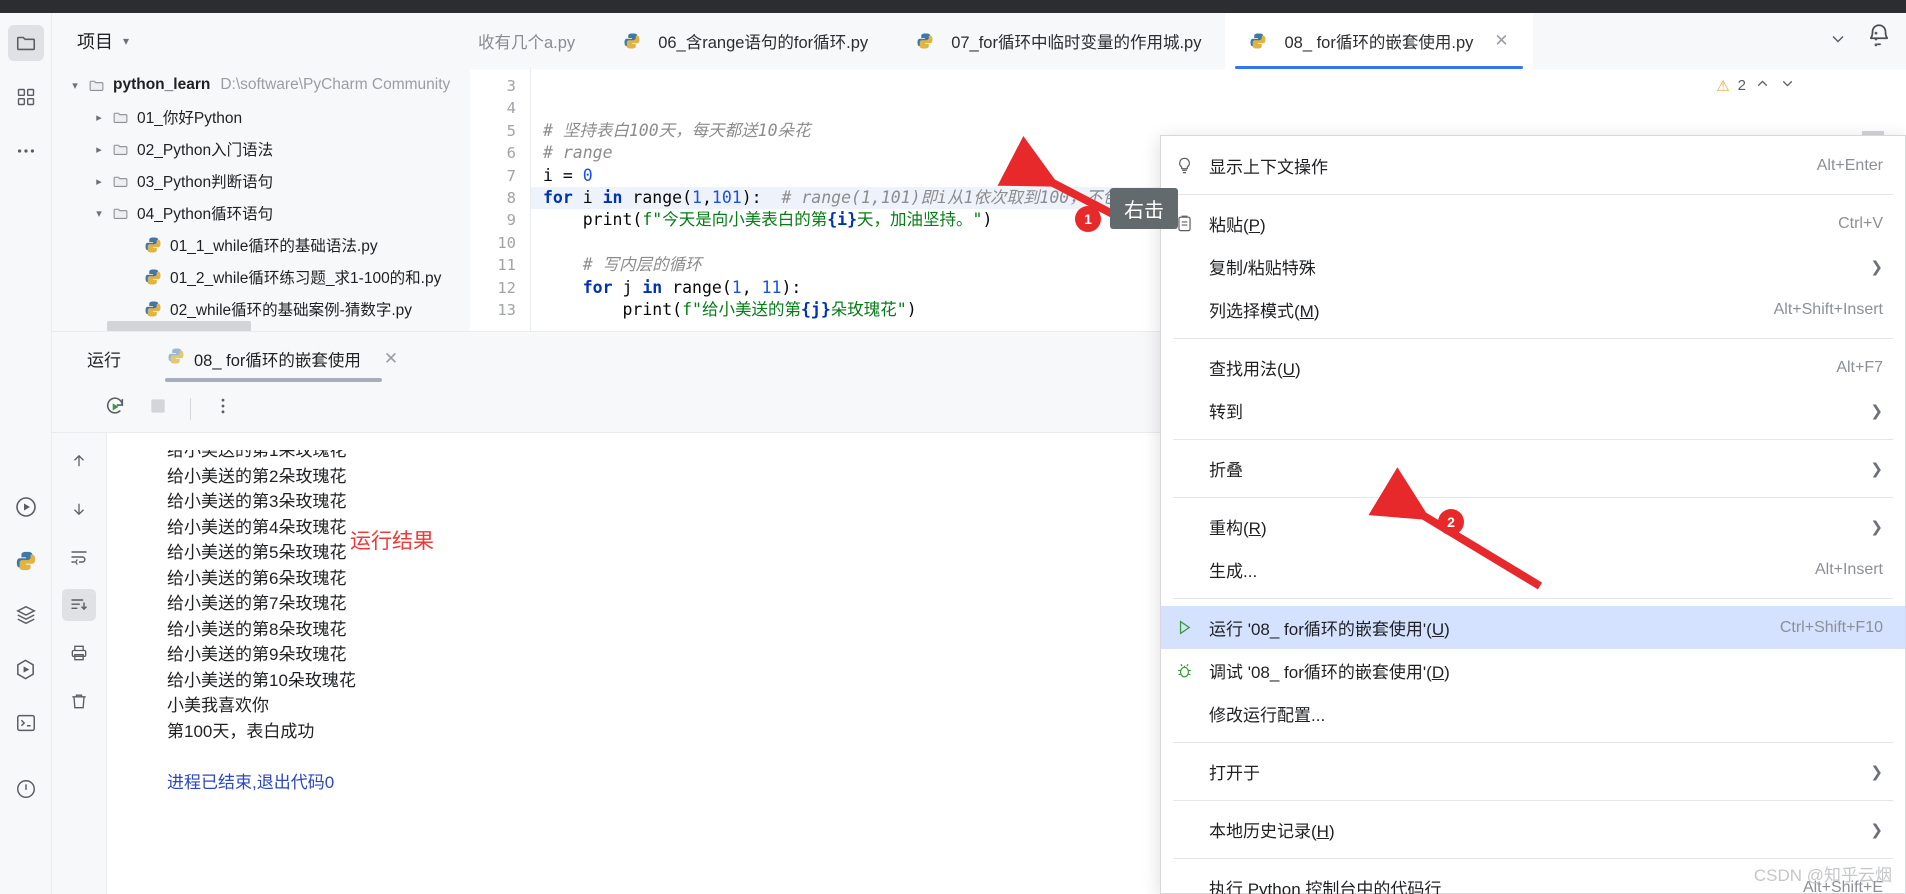 The width and height of the screenshot is (1906, 894). I want to click on code-token: 0, so click(587, 175).